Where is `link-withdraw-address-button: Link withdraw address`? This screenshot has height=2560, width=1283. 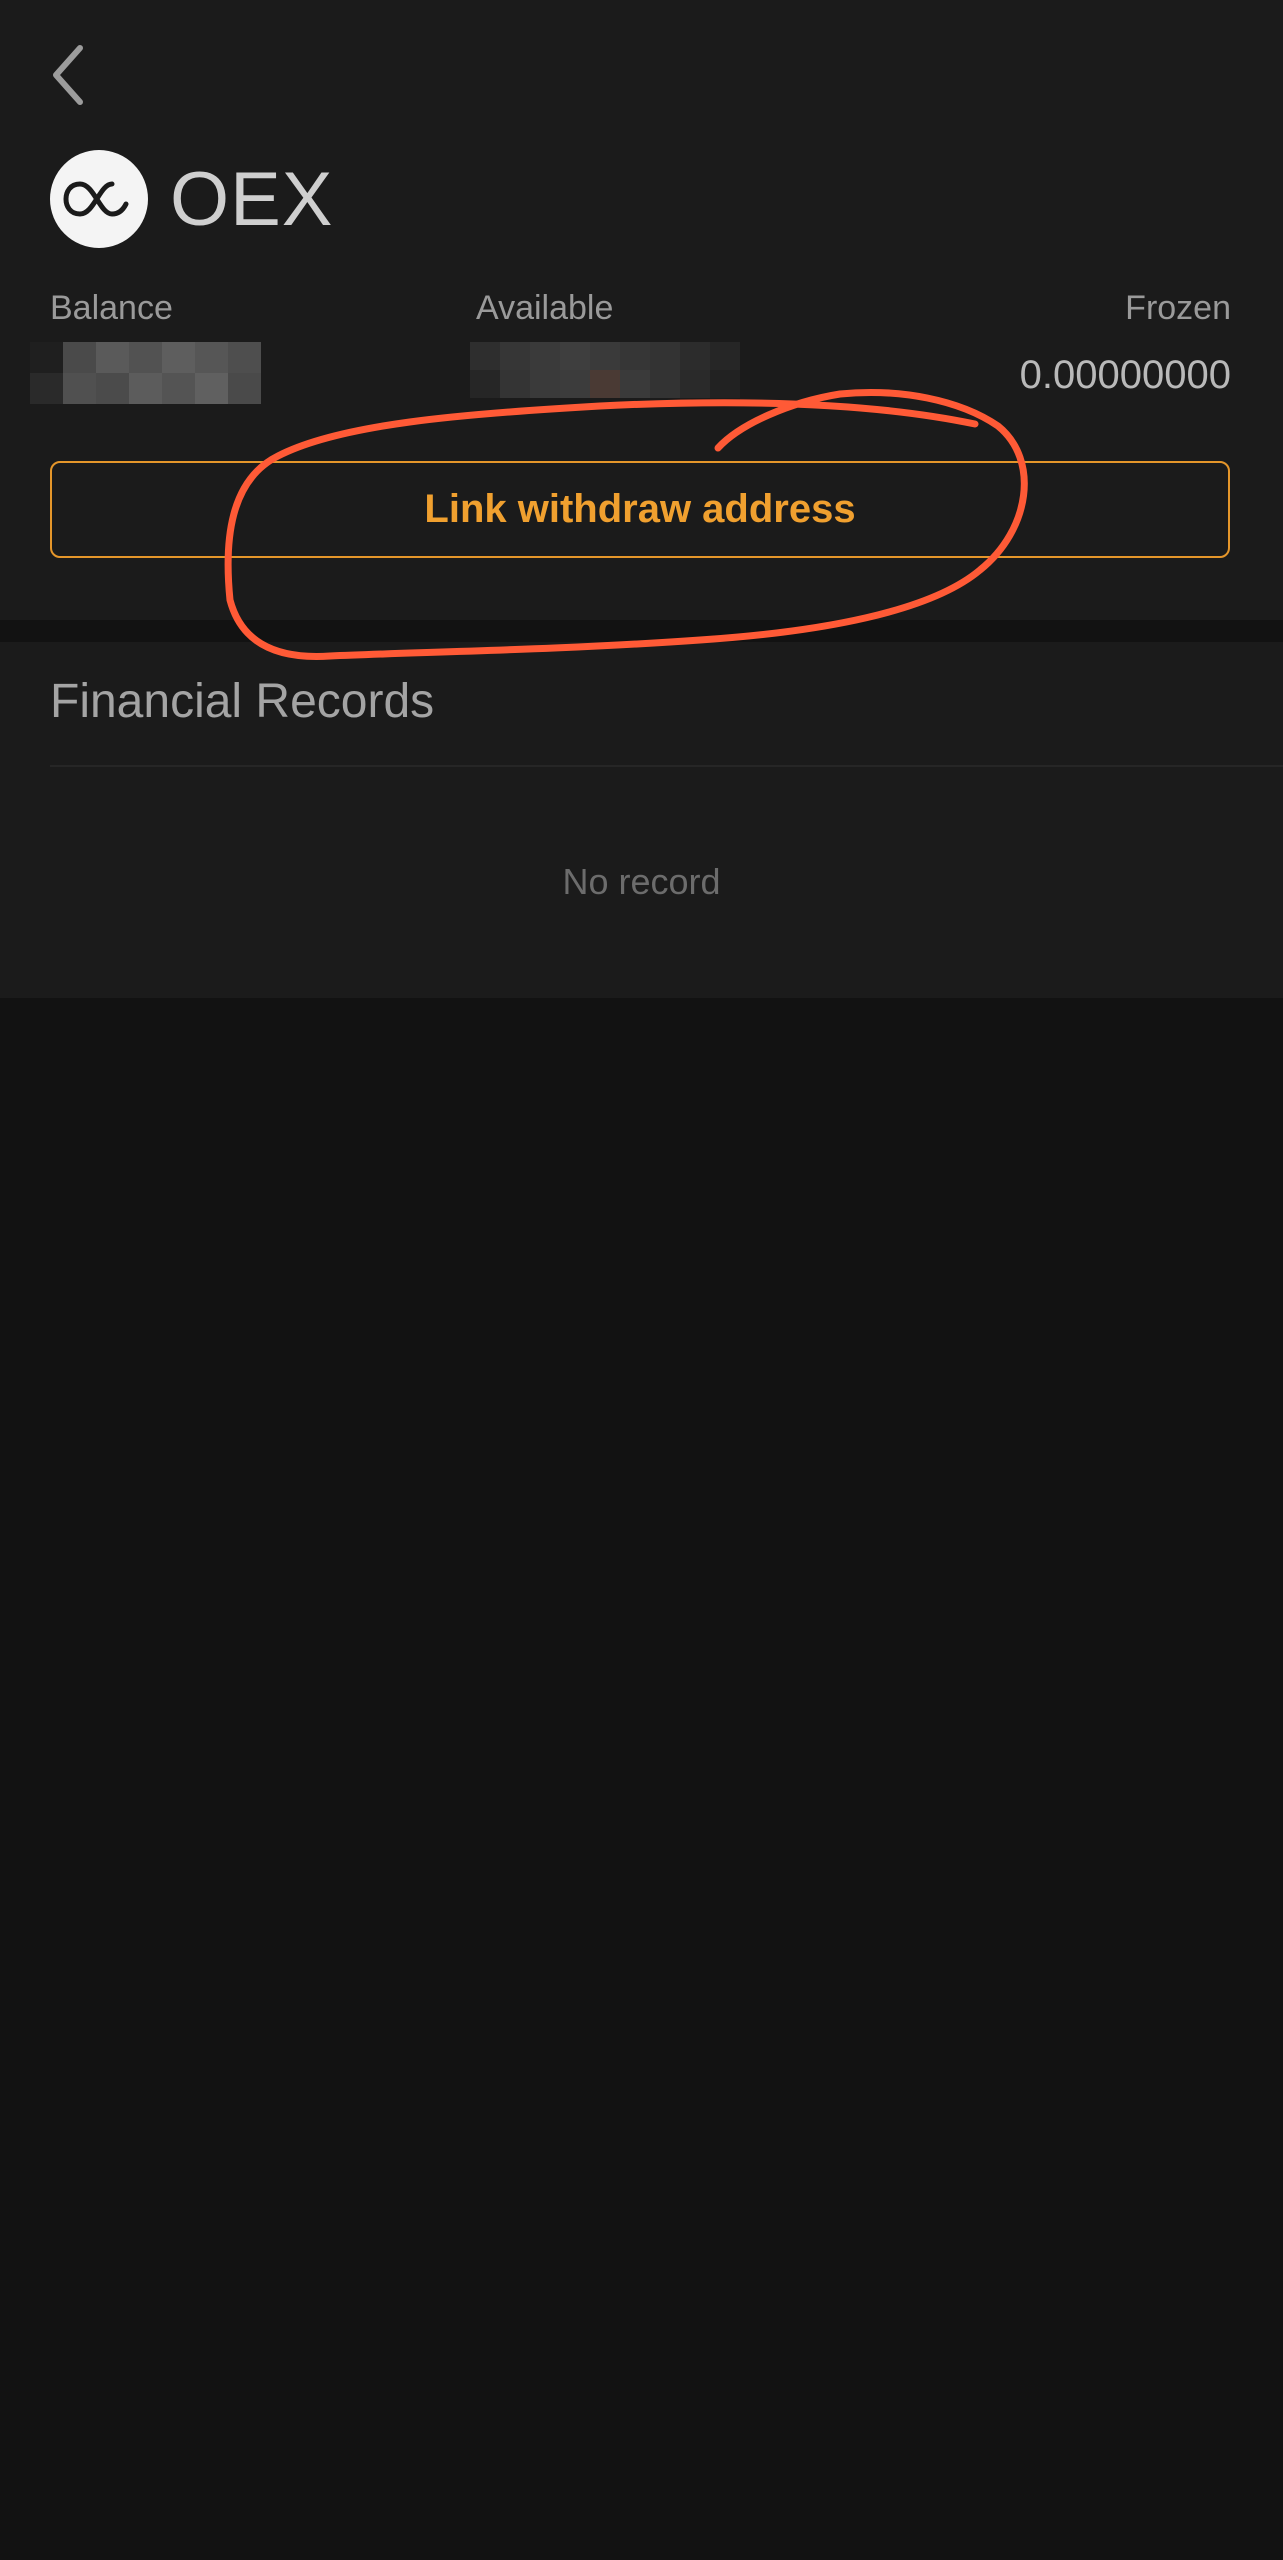 link-withdraw-address-button: Link withdraw address is located at coordinates (640, 509).